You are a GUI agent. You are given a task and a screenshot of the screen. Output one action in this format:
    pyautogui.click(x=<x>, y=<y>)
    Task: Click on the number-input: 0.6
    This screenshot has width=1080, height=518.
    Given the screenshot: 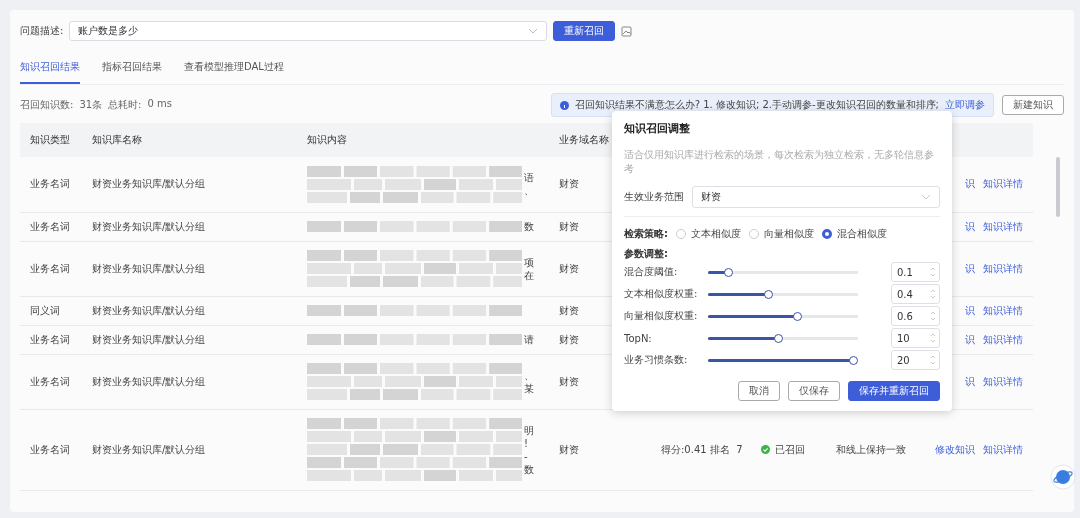 What is the action you would take?
    pyautogui.click(x=915, y=316)
    